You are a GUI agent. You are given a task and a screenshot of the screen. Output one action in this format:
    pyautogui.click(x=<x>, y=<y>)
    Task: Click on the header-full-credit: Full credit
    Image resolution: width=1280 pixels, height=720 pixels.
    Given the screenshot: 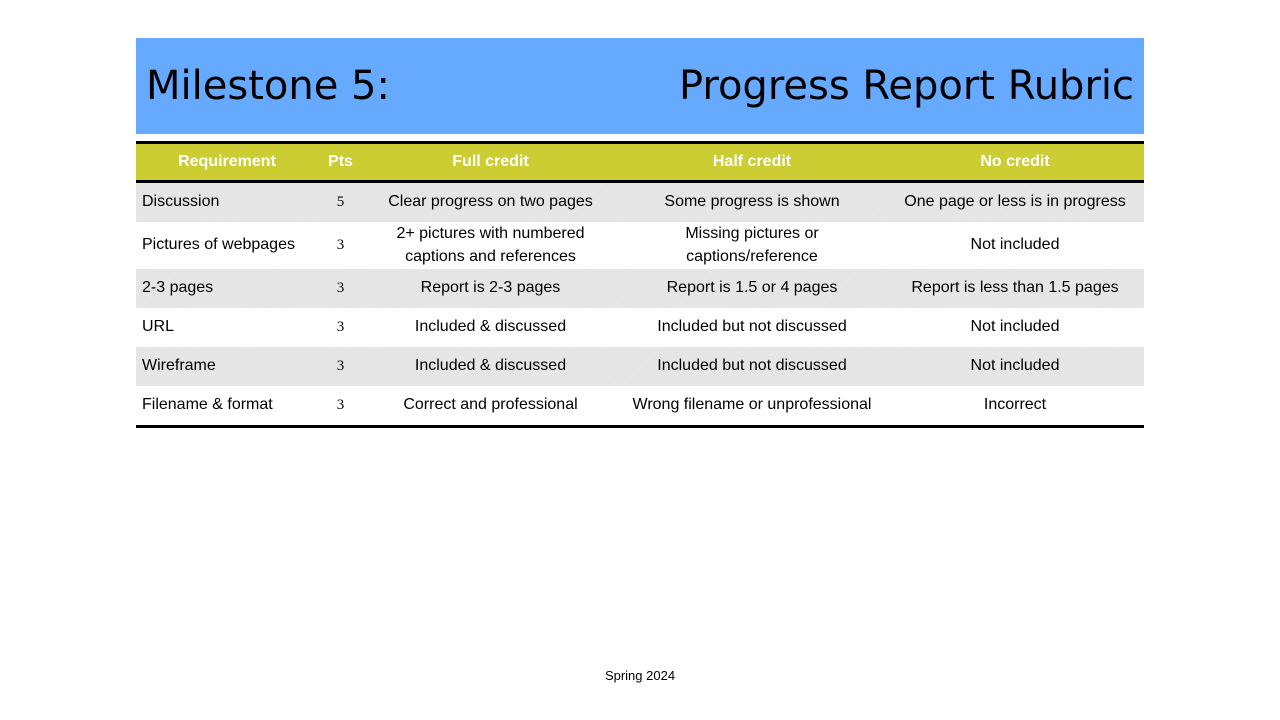 What is the action you would take?
    pyautogui.click(x=490, y=162)
    